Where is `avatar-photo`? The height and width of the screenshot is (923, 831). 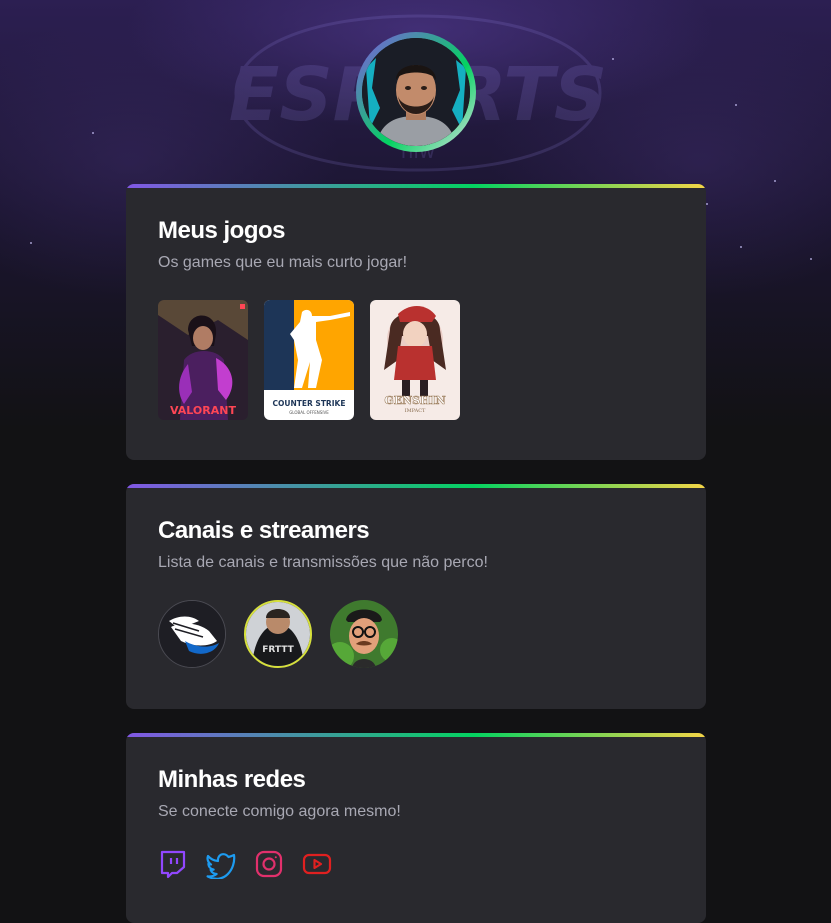
avatar-photo is located at coordinates (416, 92).